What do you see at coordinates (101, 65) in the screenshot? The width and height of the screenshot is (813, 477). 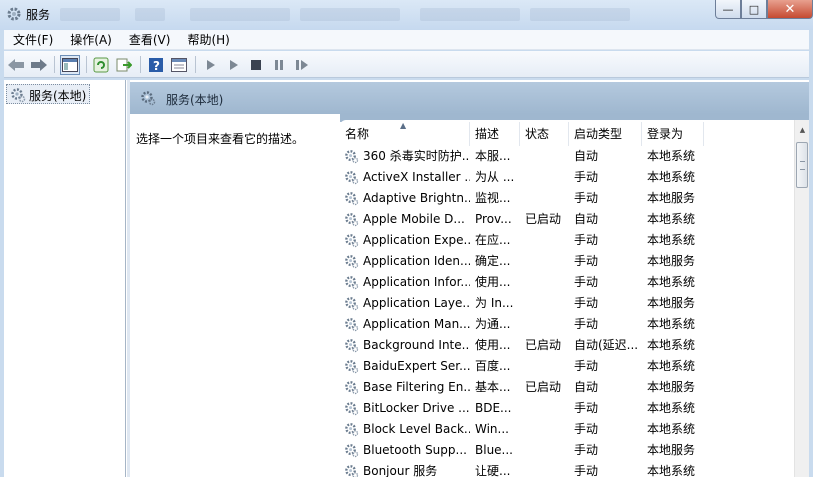 I see `refresh-icon` at bounding box center [101, 65].